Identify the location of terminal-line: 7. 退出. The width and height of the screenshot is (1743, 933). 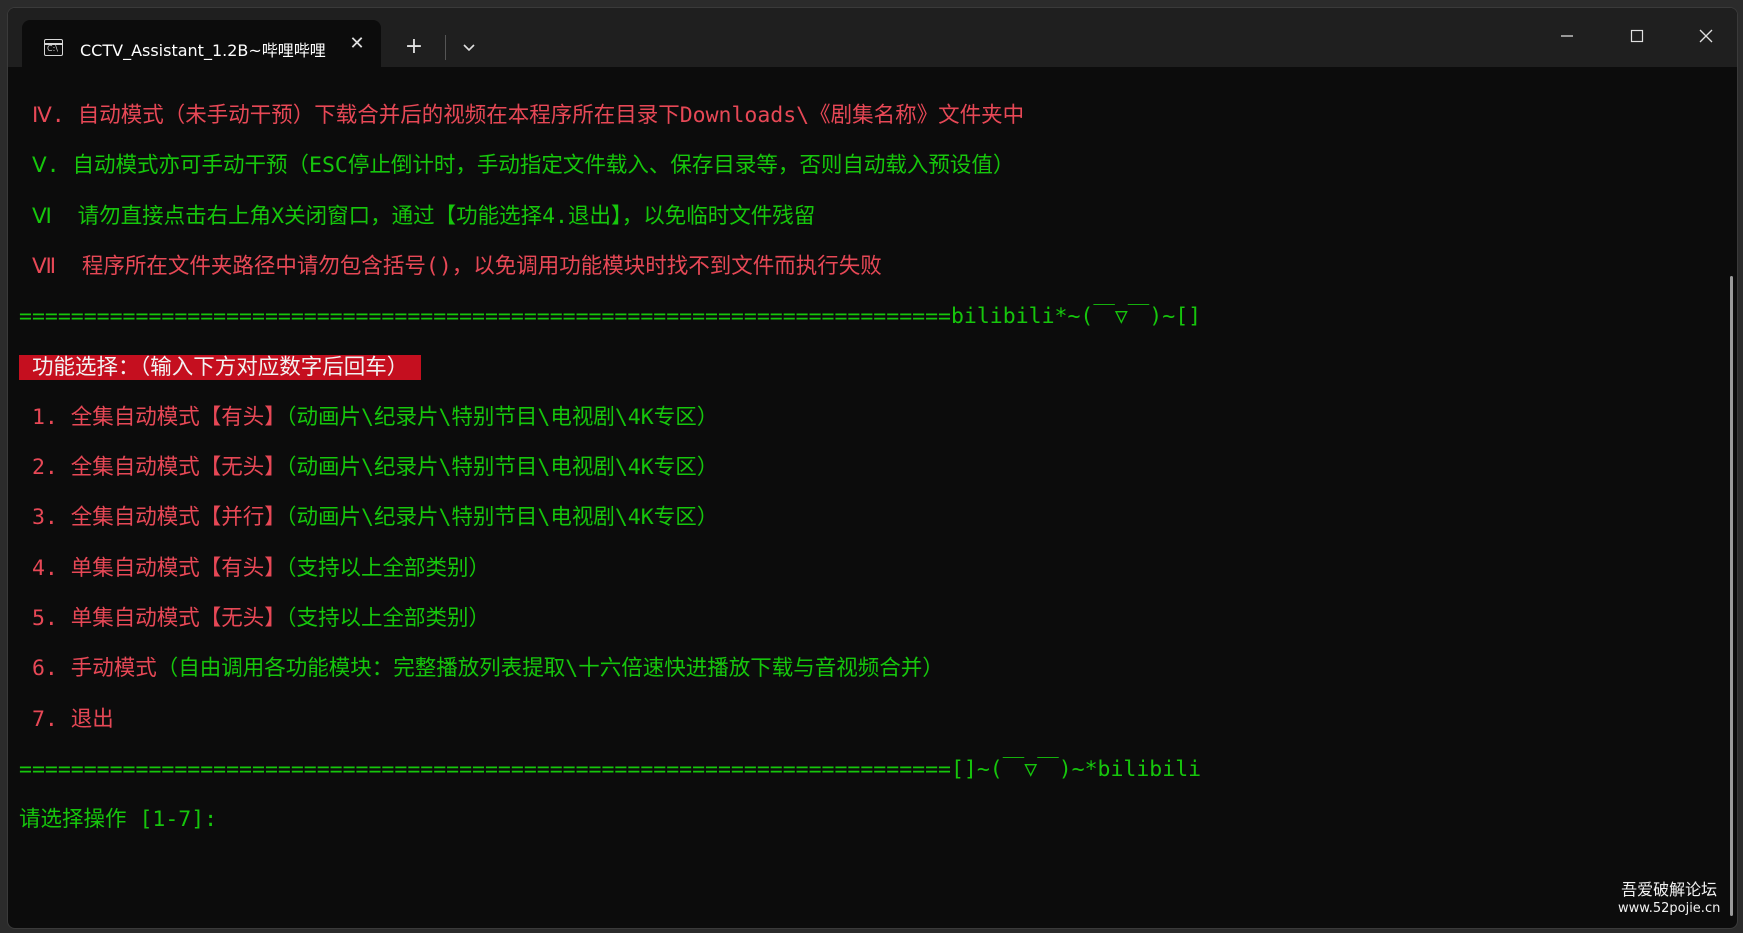
(66, 720).